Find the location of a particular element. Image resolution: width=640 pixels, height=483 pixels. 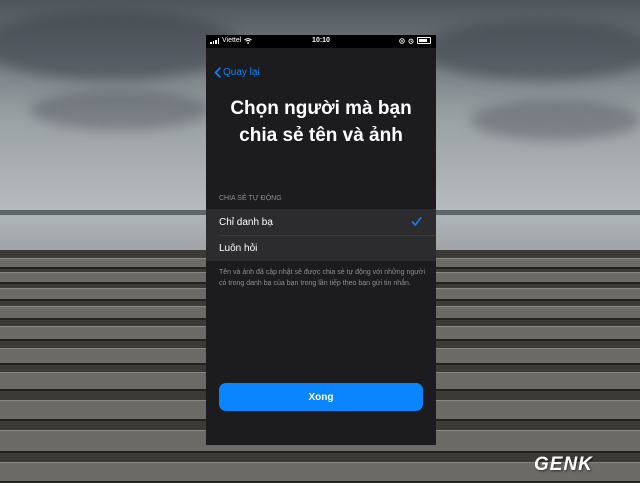

done-button: Xong is located at coordinates (321, 397).